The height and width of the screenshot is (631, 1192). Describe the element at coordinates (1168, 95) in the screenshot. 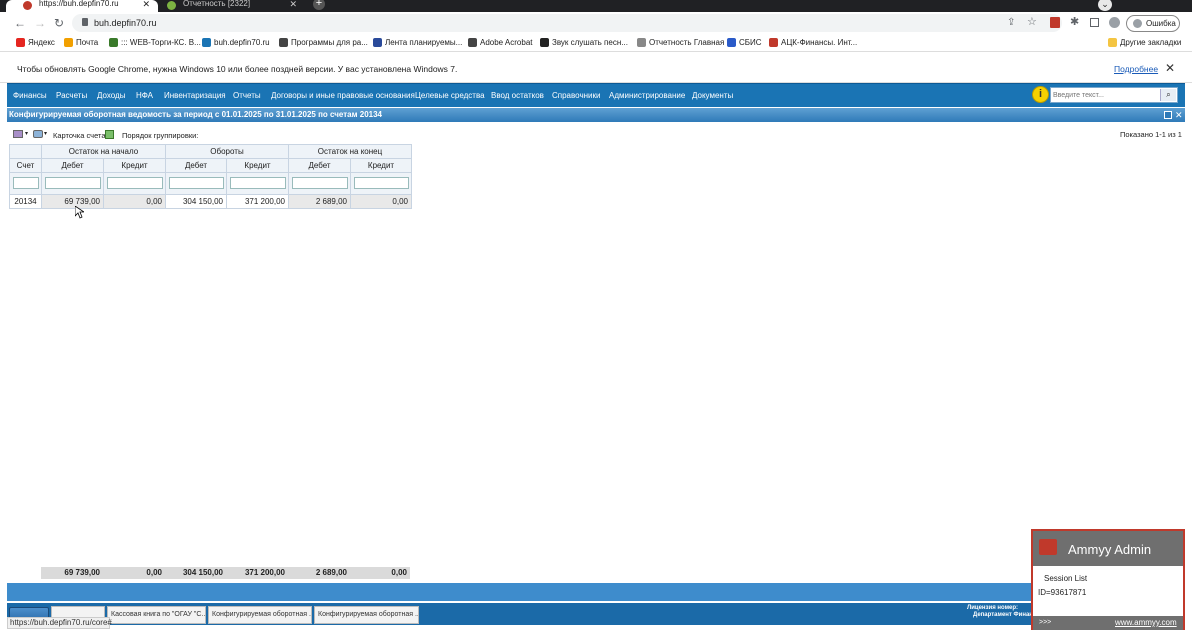

I see `search-icon: ⌕` at that location.